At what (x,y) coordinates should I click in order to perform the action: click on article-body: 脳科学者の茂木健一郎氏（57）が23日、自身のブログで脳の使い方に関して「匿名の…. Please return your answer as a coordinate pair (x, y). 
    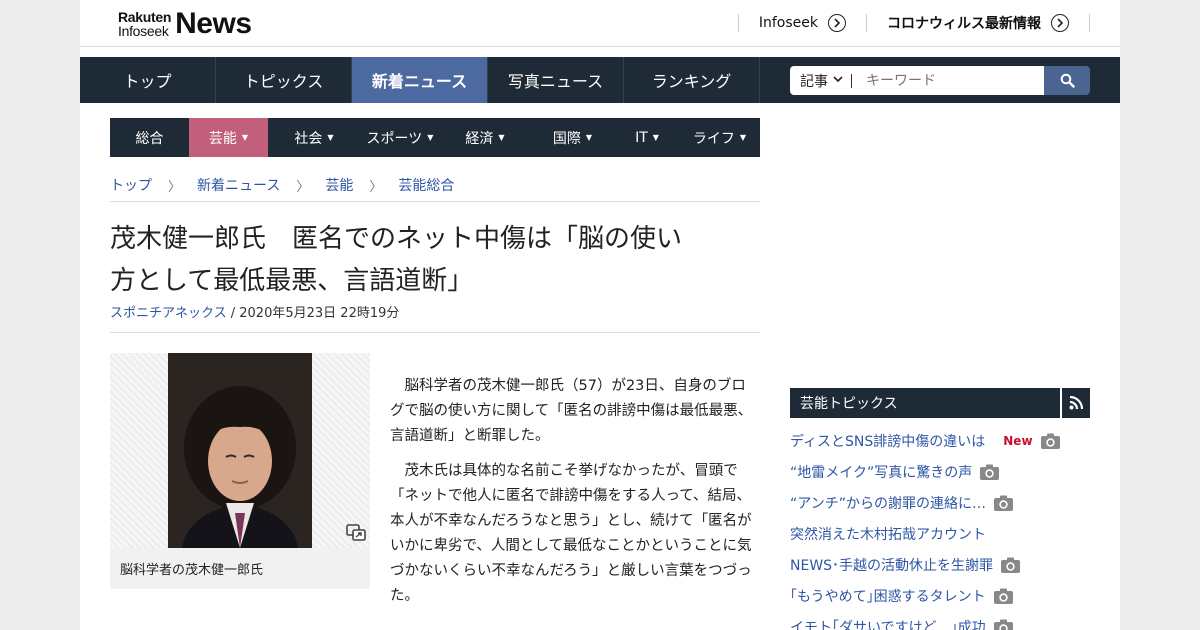
    Looking at the image, I should click on (575, 496).